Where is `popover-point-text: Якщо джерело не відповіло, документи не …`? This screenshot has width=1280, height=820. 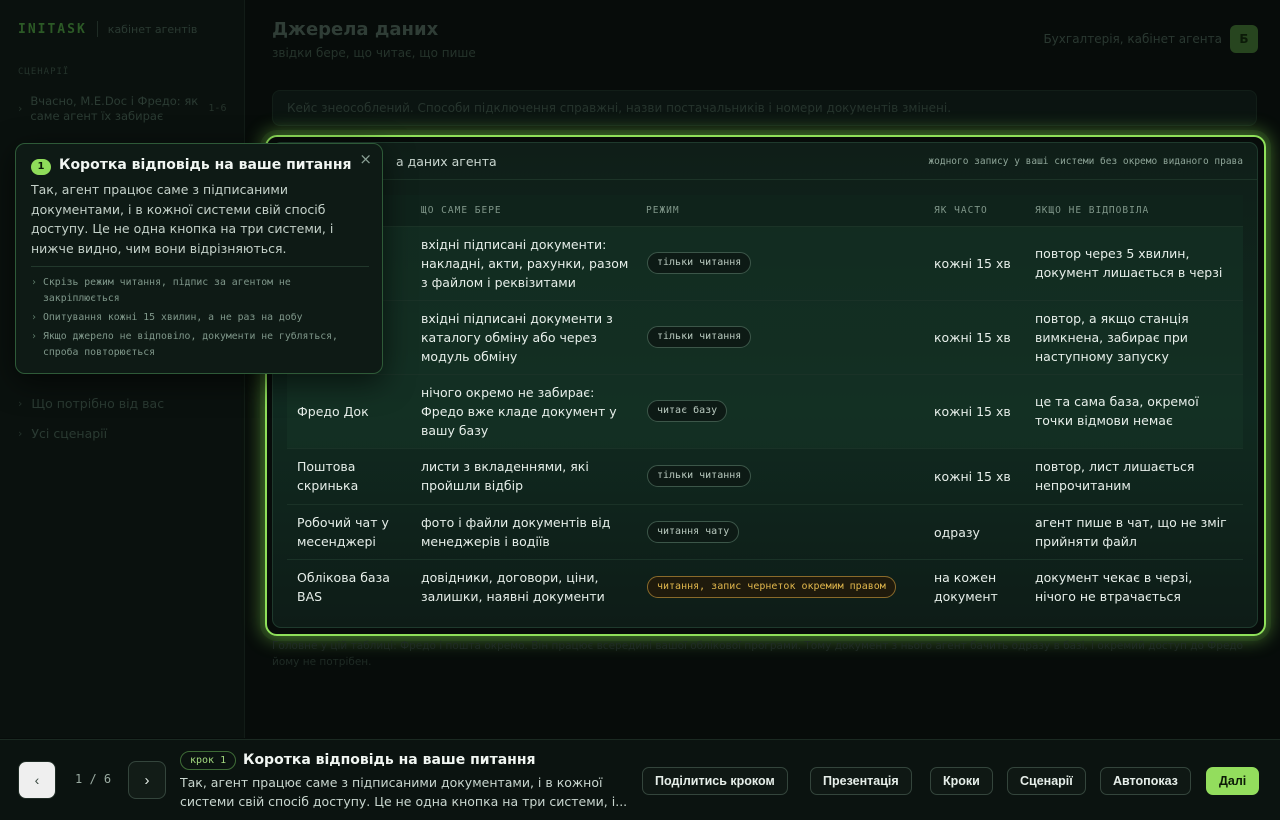
popover-point-text: Якщо джерело не відповіло, документи не … is located at coordinates (190, 344).